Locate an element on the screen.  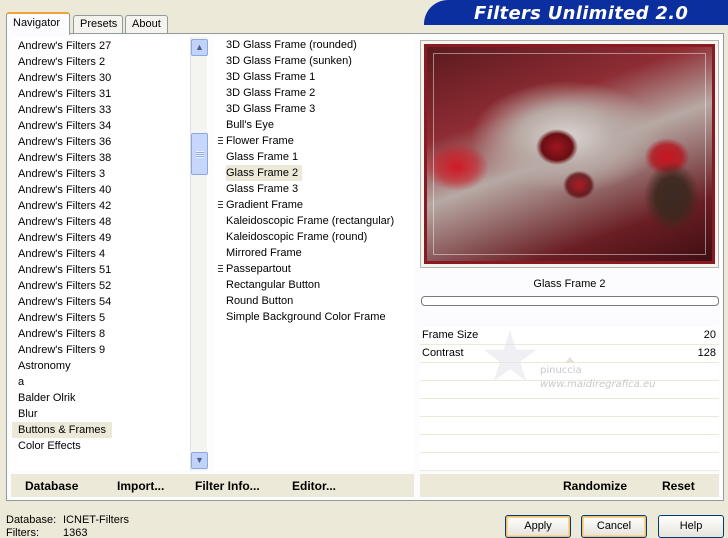
category-item: Andrew's Filters 27 is located at coordinates (109, 46).